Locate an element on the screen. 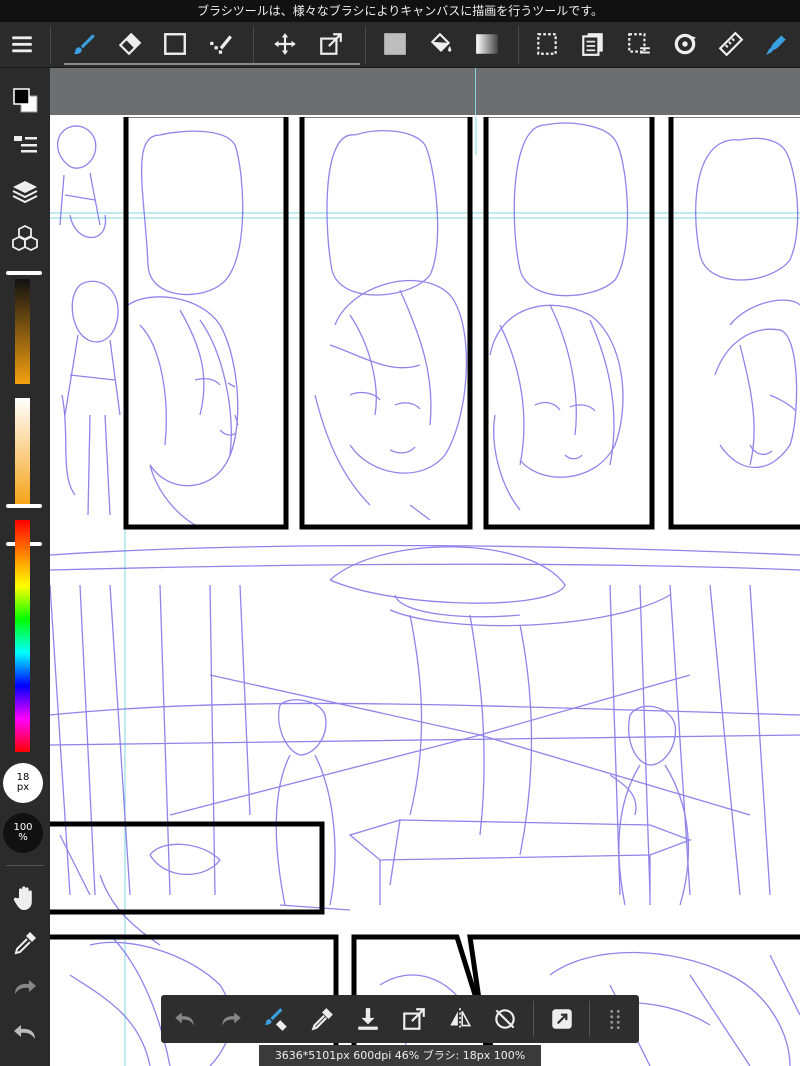 The image size is (800, 1066). bucket-tool-button is located at coordinates (441, 44).